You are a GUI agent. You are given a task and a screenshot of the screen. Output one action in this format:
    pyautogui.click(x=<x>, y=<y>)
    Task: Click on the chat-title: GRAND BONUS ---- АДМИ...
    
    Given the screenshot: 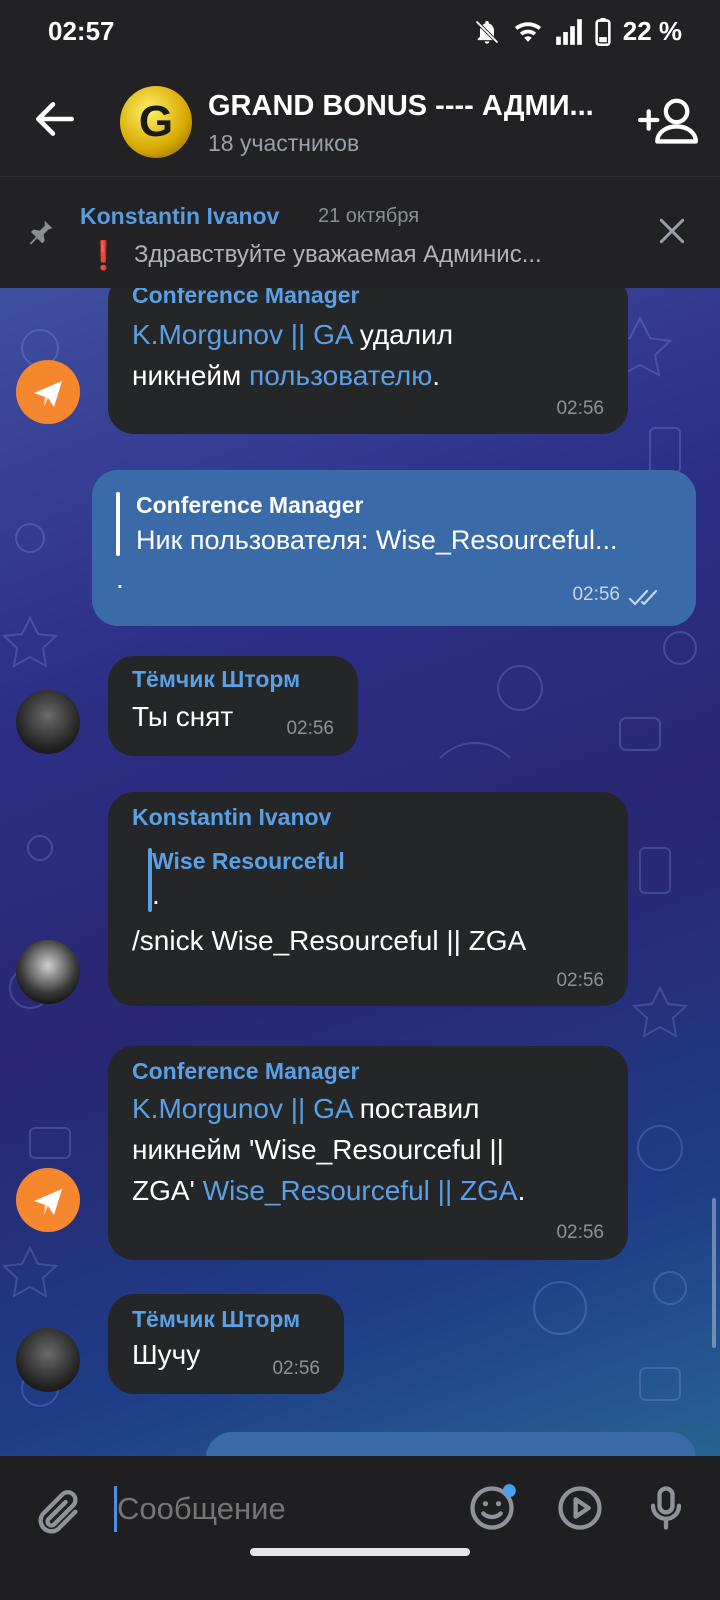 What is the action you would take?
    pyautogui.click(x=408, y=106)
    